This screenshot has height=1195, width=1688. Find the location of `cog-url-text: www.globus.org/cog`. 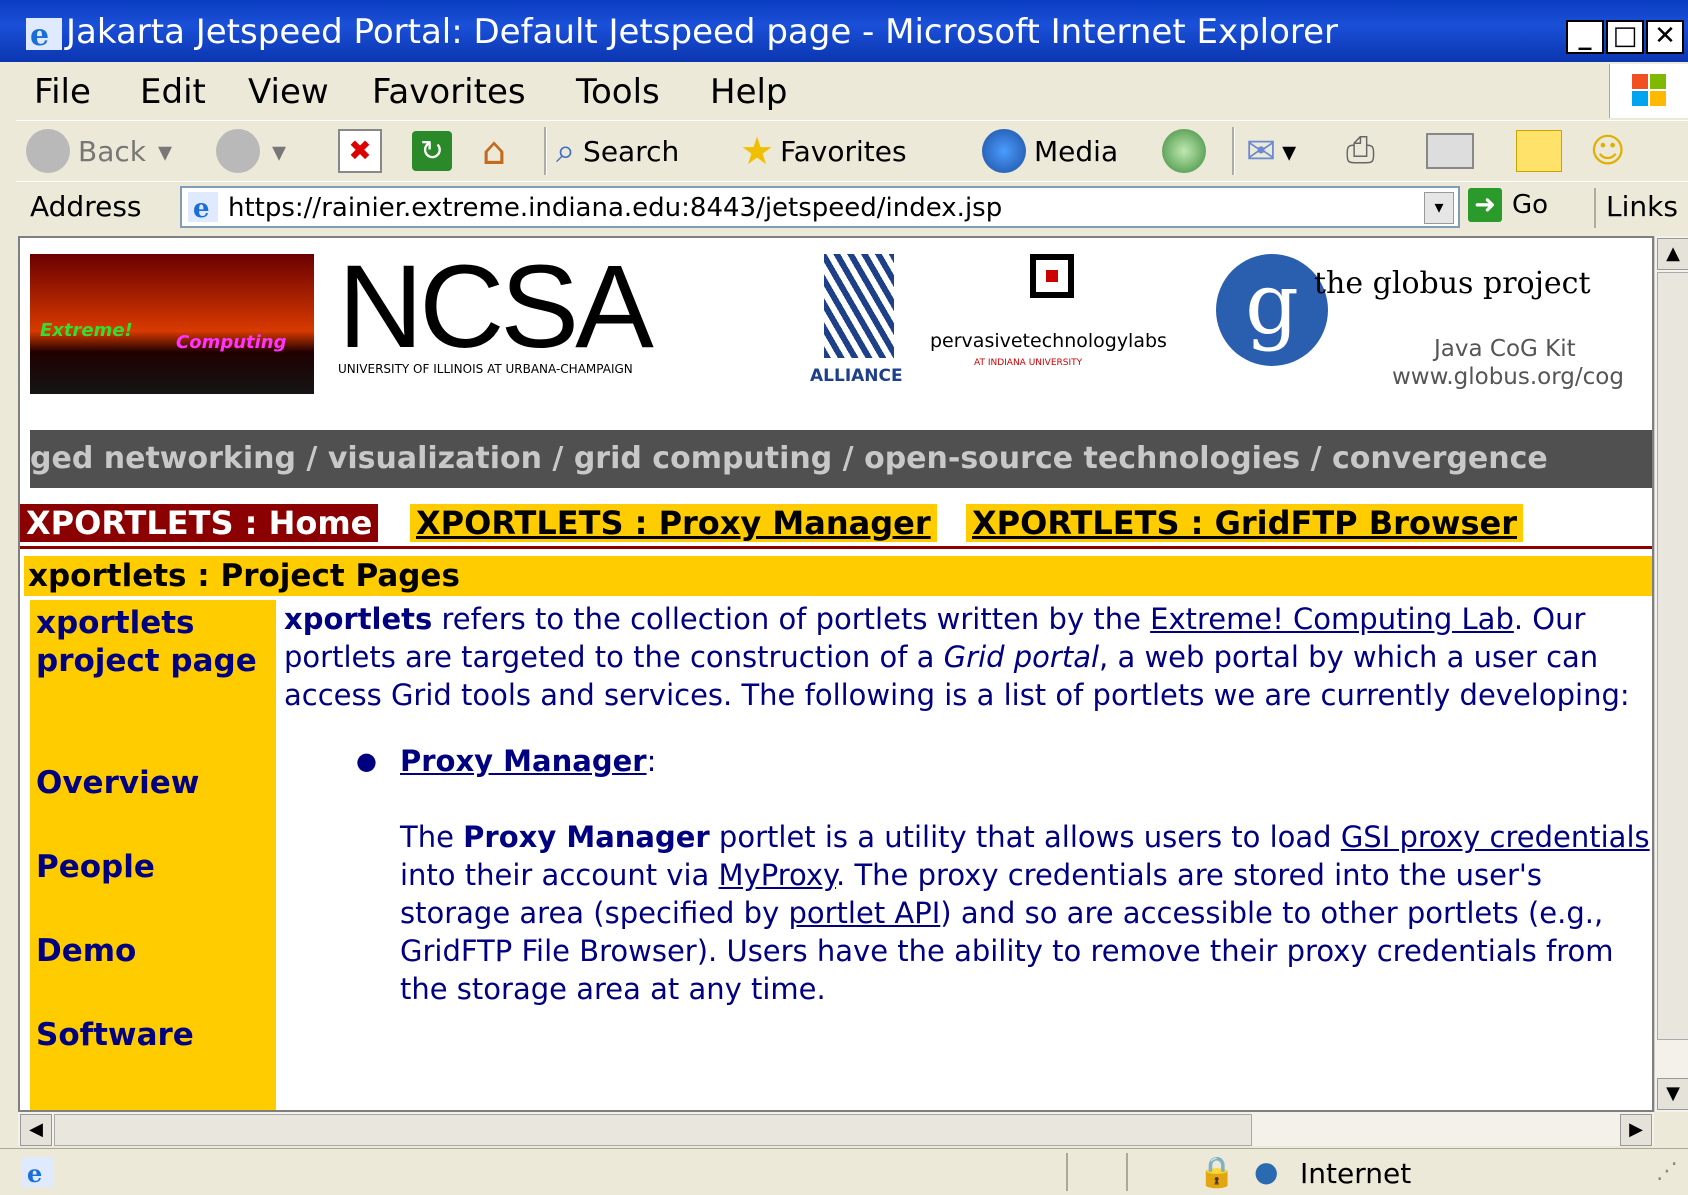

cog-url-text: www.globus.org/cog is located at coordinates (1508, 377).